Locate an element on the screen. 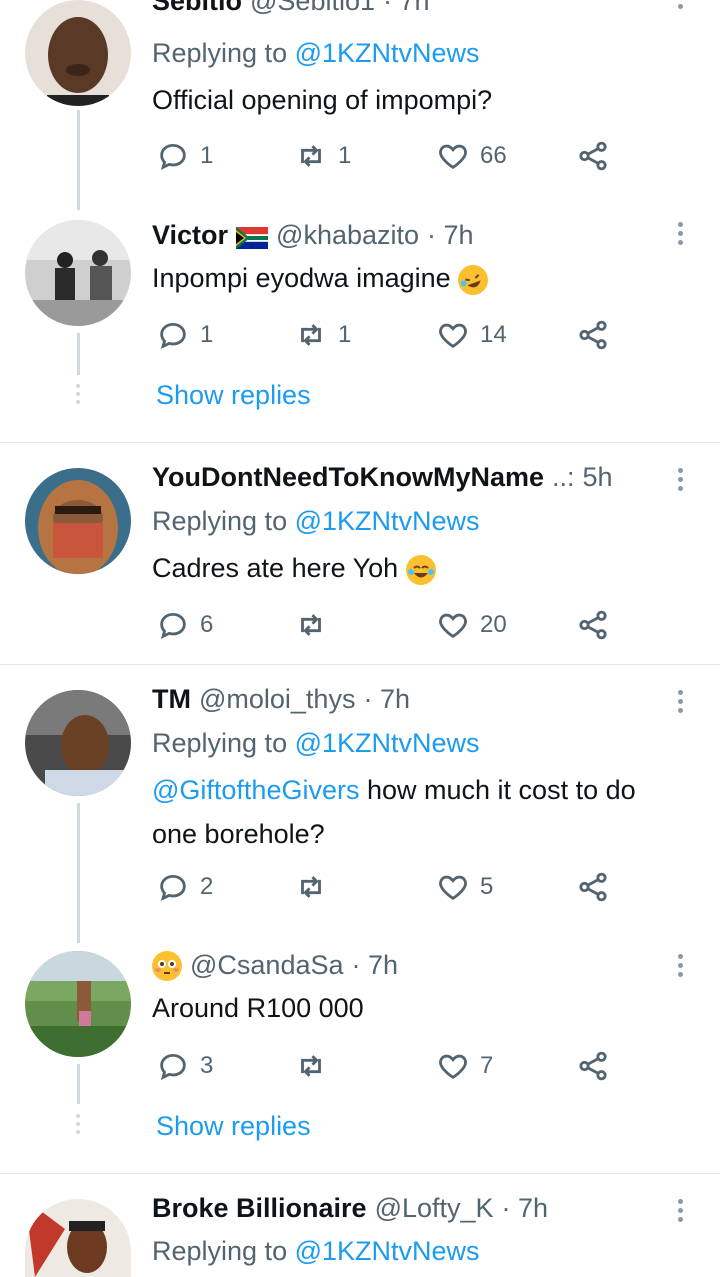  like-button: 5 is located at coordinates (464, 887).